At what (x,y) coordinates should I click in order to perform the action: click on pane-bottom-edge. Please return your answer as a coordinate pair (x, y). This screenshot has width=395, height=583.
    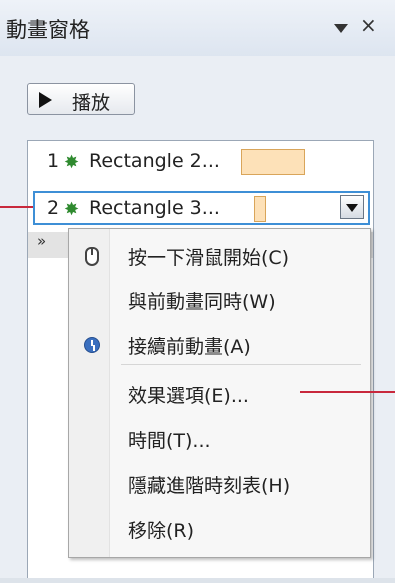
    Looking at the image, I should click on (197, 580).